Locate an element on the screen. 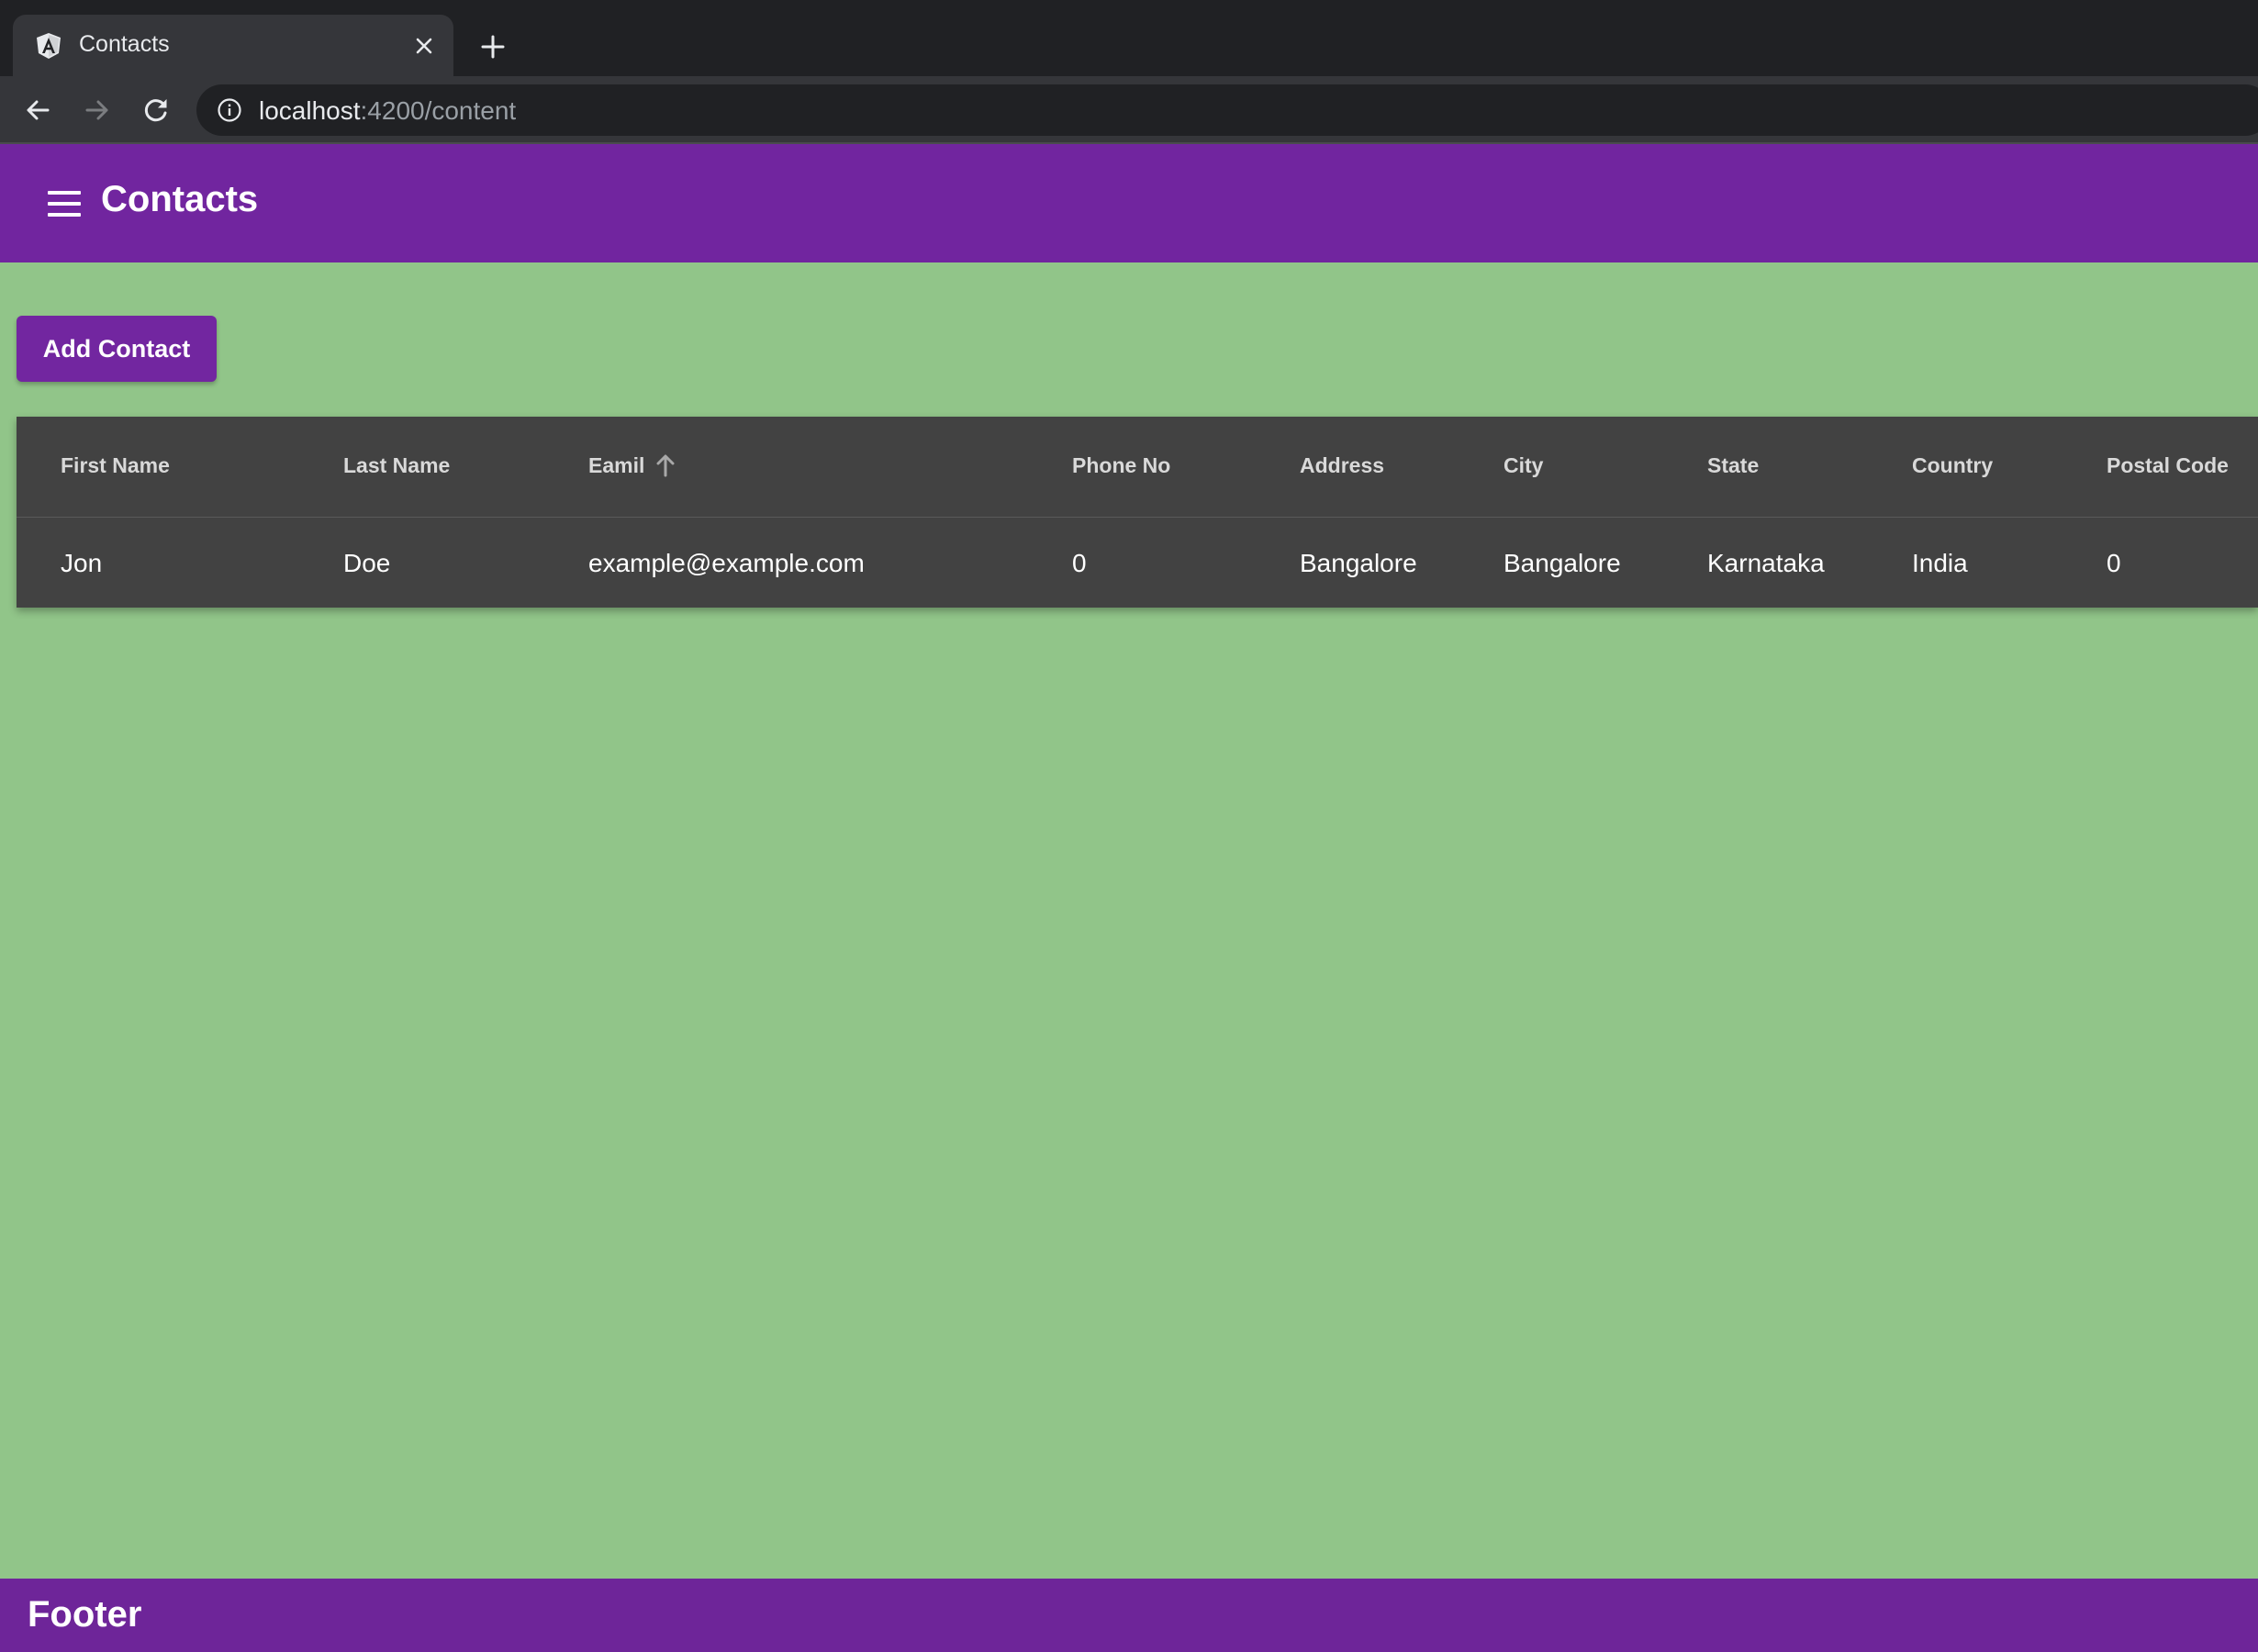 The image size is (2258, 1652). url-host: localhost is located at coordinates (310, 110).